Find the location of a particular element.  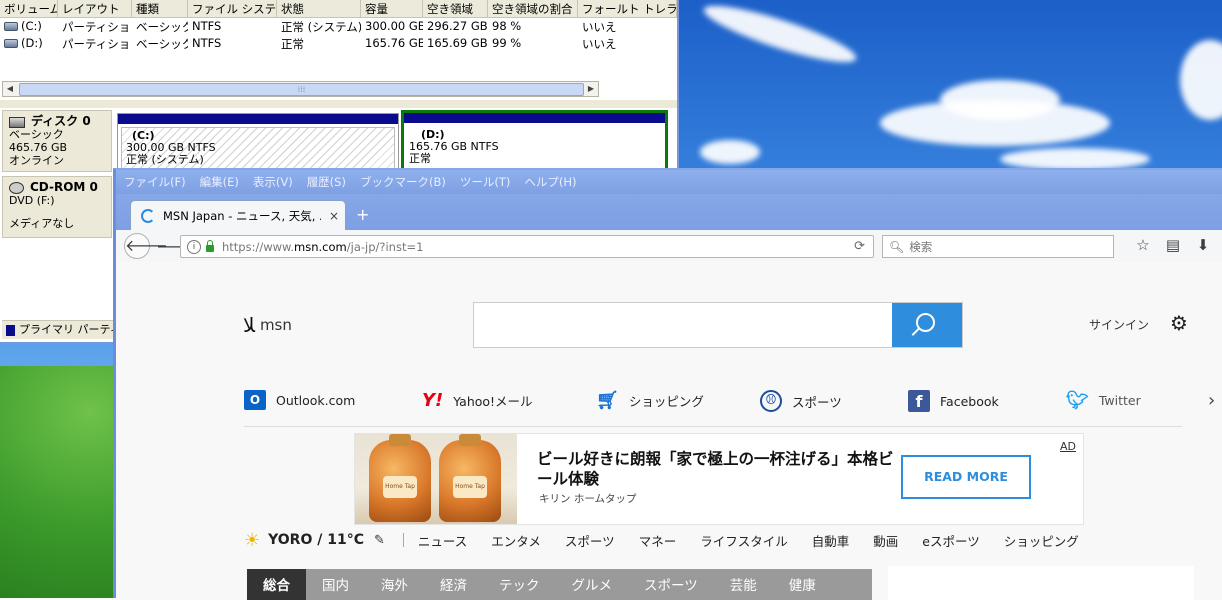

menu-help: ヘルプ(H) is located at coordinates (550, 182).